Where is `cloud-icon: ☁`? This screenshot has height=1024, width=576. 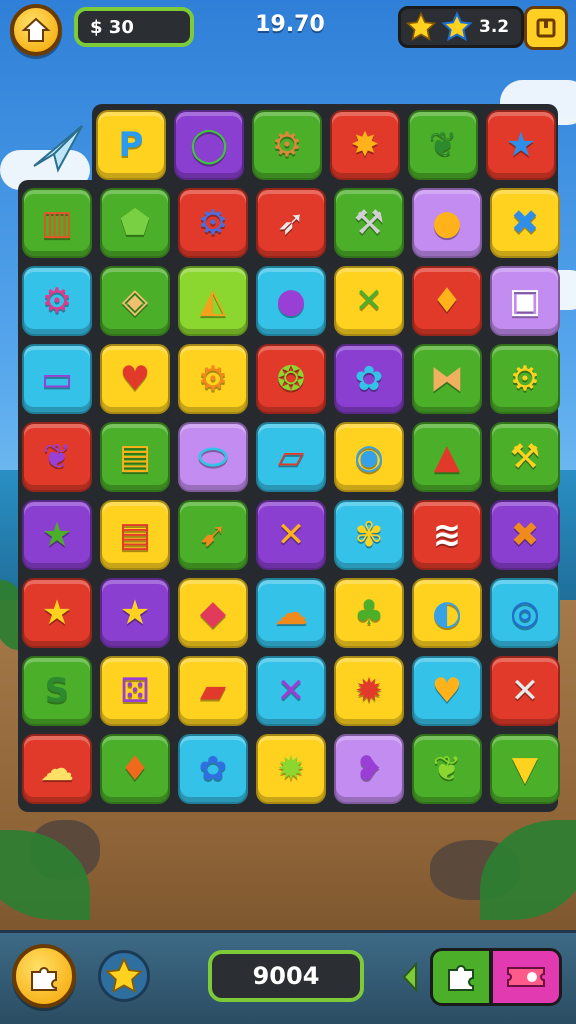 cloud-icon: ☁ is located at coordinates (57, 769).